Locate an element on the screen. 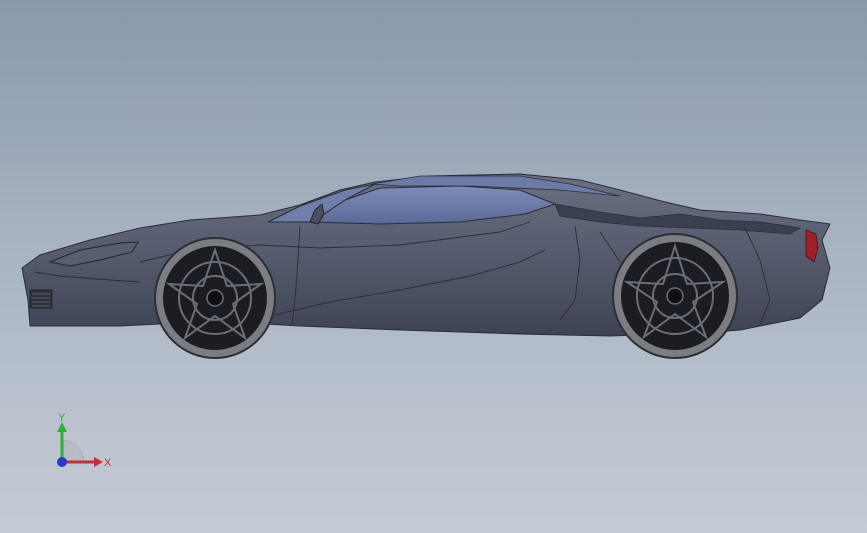  front-wheel is located at coordinates (215, 298).